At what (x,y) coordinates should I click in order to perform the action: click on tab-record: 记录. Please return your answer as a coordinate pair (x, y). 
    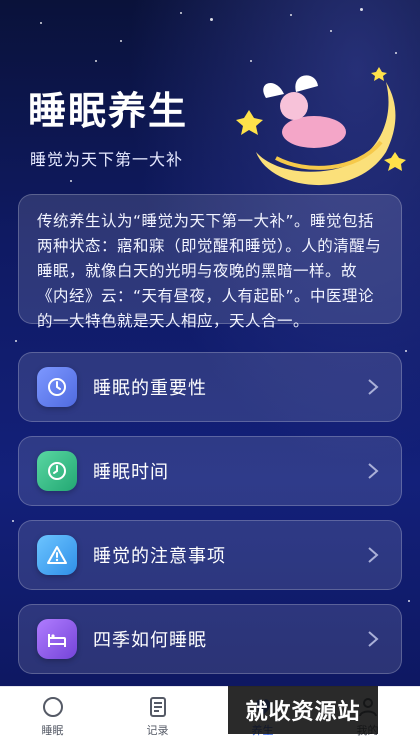
    Looking at the image, I should click on (157, 717).